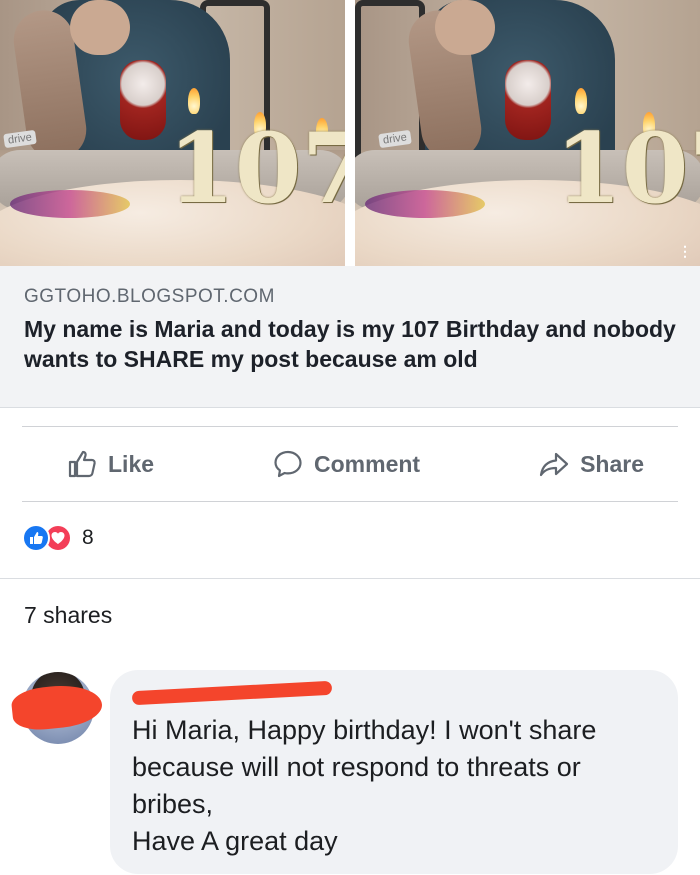 The image size is (700, 875). I want to click on like-button: Like, so click(110, 464).